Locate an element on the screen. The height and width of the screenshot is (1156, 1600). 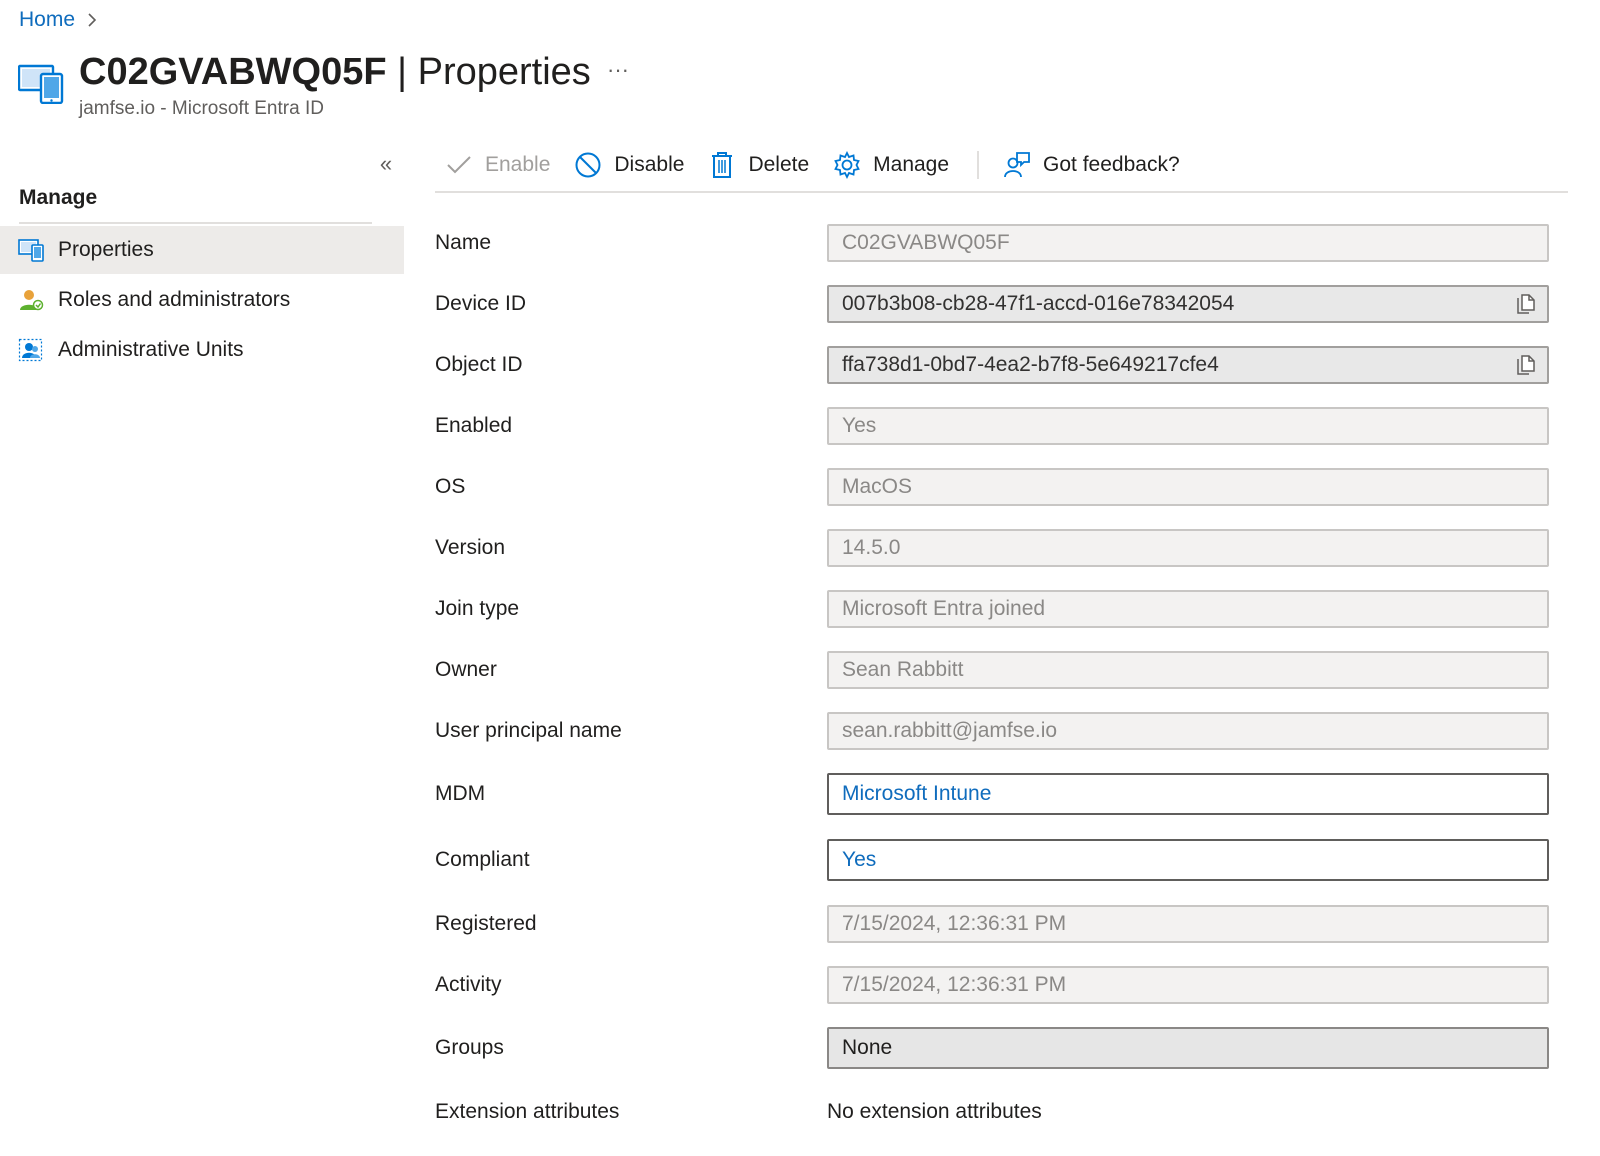
chevron-right-icon is located at coordinates (95, 20).